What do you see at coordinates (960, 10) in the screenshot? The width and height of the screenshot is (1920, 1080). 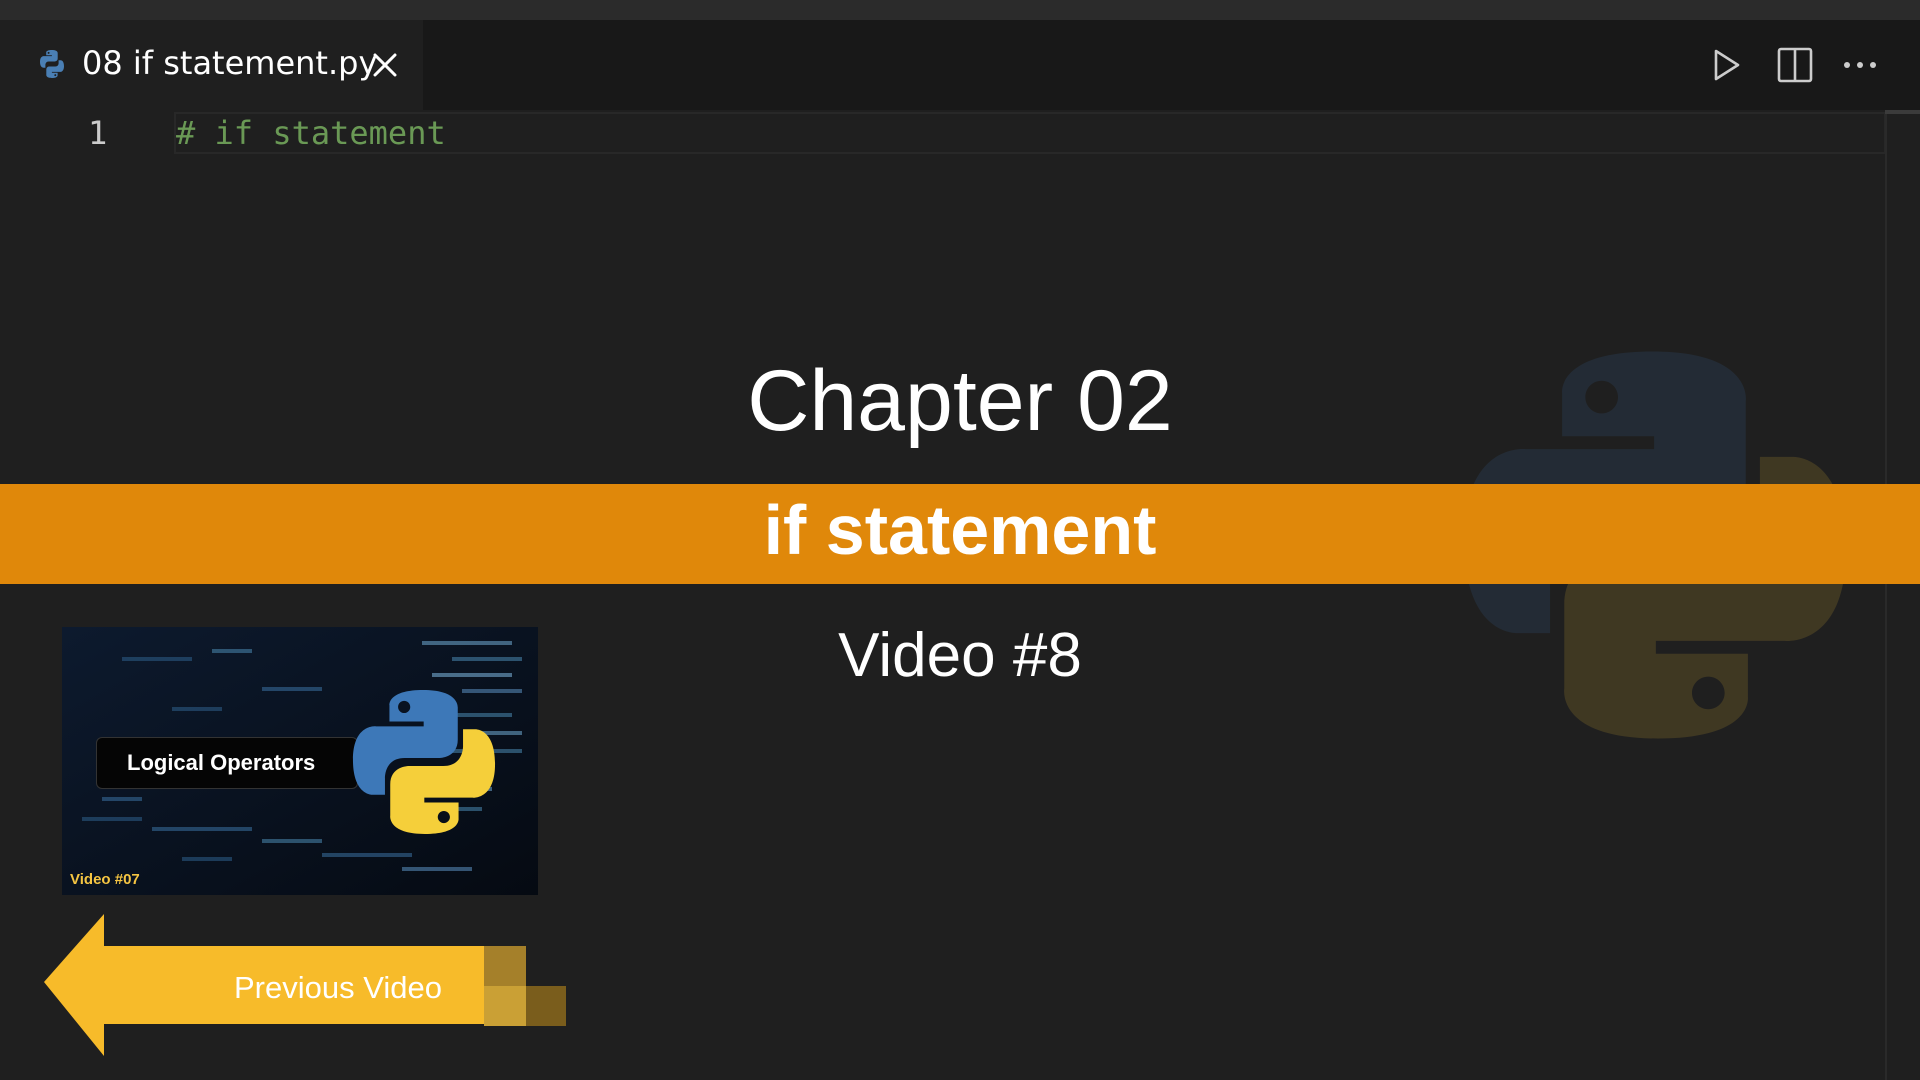 I see `title-strip` at bounding box center [960, 10].